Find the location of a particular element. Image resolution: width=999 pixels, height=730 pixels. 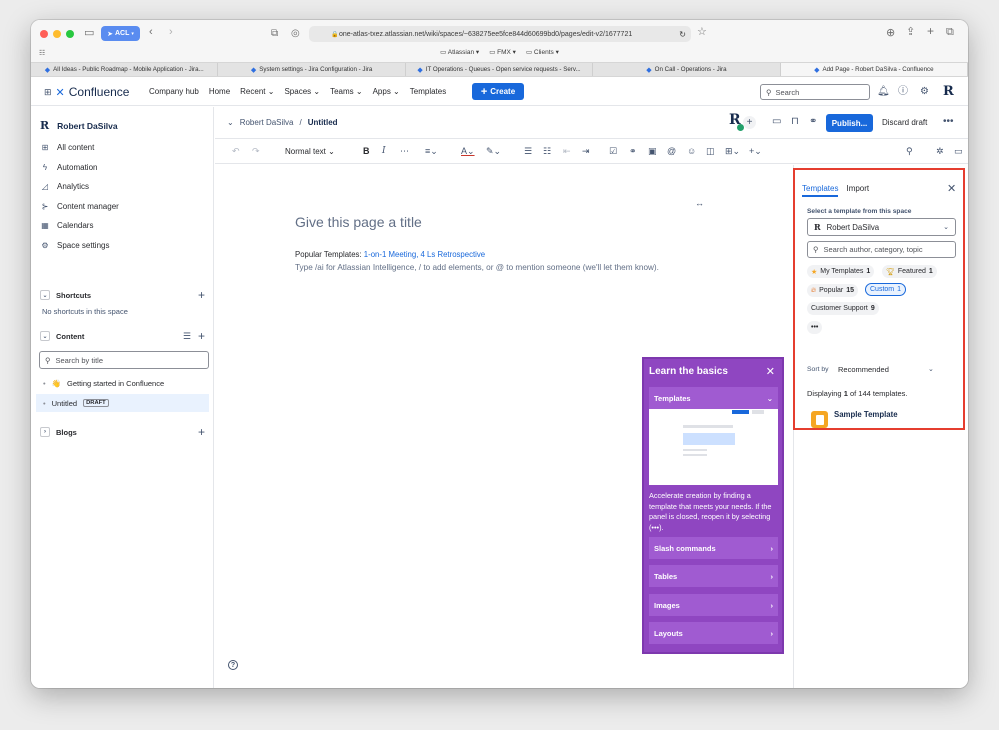

shortcuts-header: ⌄ Shortcuts + is located at coordinates (122, 295).